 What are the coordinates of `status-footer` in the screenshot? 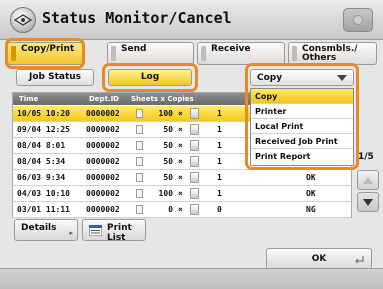 It's located at (191, 278).